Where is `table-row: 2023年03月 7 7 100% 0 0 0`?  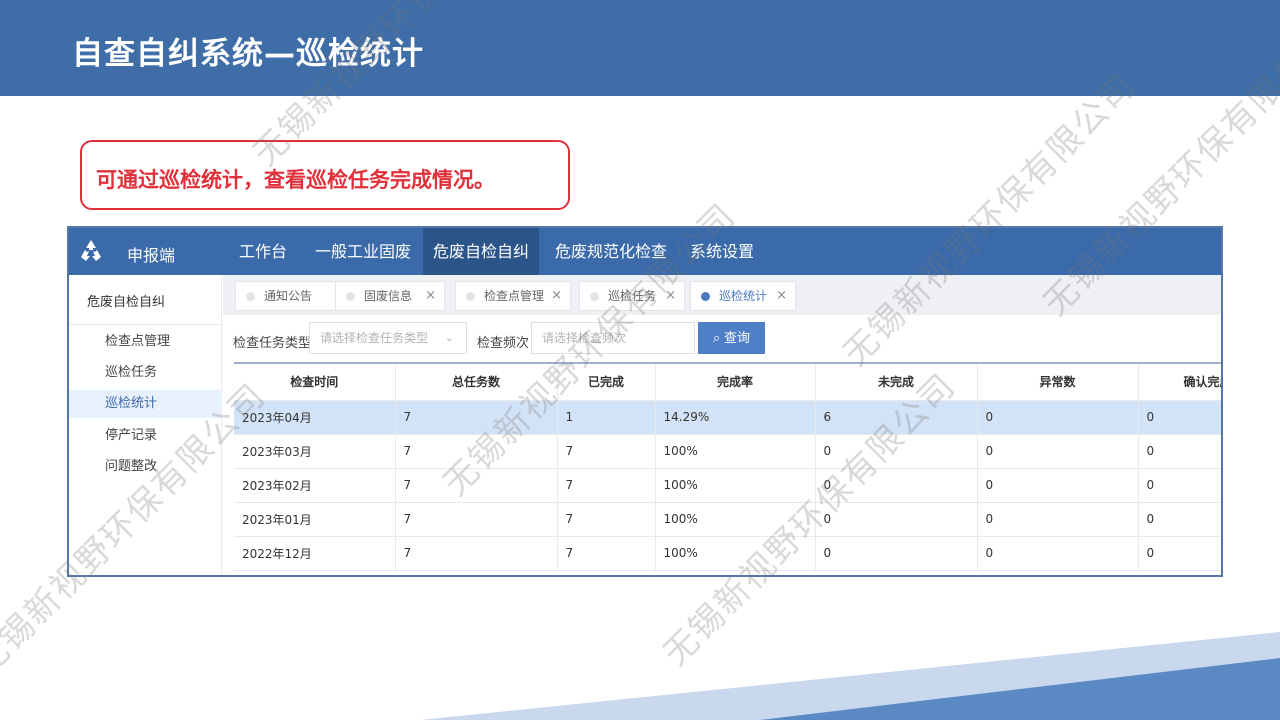 table-row: 2023年03月 7 7 100% 0 0 0 is located at coordinates (727, 451).